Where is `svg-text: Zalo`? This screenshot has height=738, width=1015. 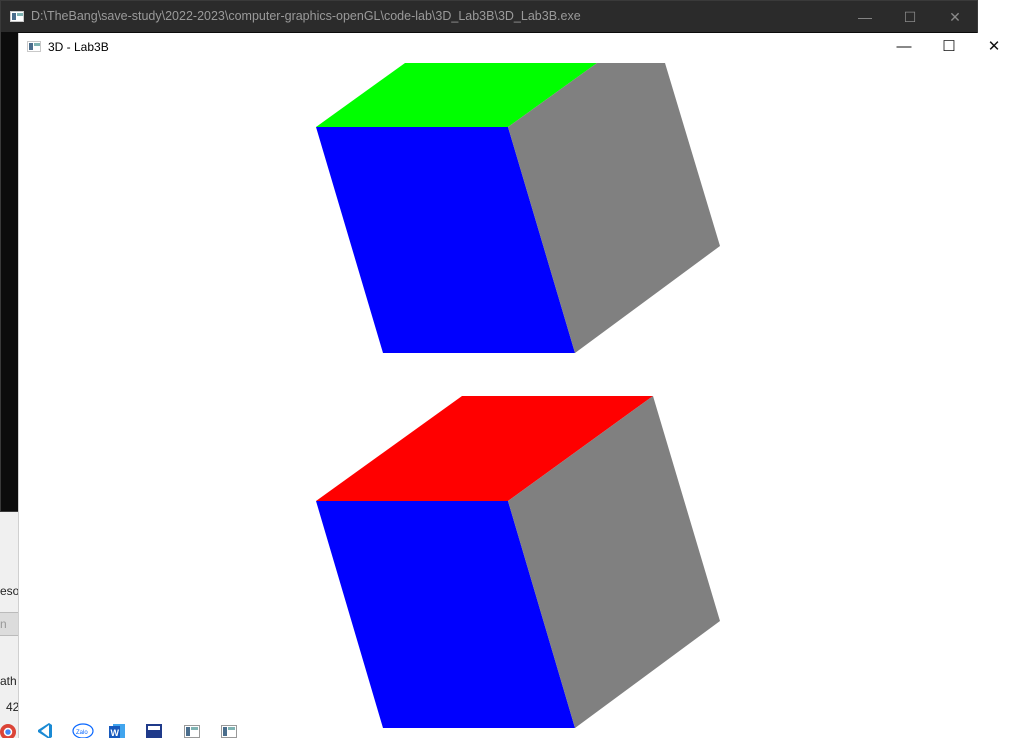 svg-text: Zalo is located at coordinates (82, 733).